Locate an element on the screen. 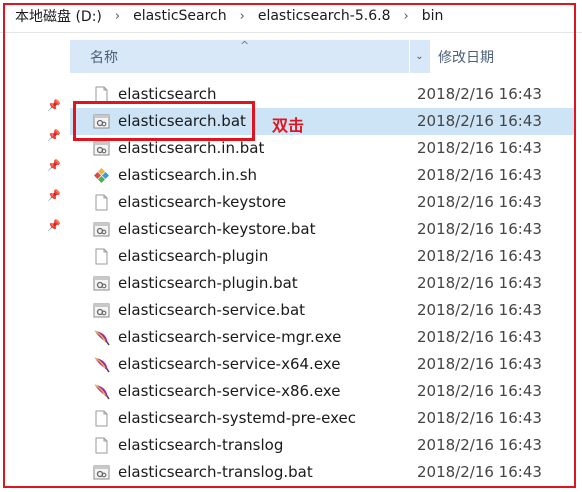 This screenshot has width=582, height=492. file-row: elasticsearch-keystore 2018/2/16 16:43 is located at coordinates (323, 202).